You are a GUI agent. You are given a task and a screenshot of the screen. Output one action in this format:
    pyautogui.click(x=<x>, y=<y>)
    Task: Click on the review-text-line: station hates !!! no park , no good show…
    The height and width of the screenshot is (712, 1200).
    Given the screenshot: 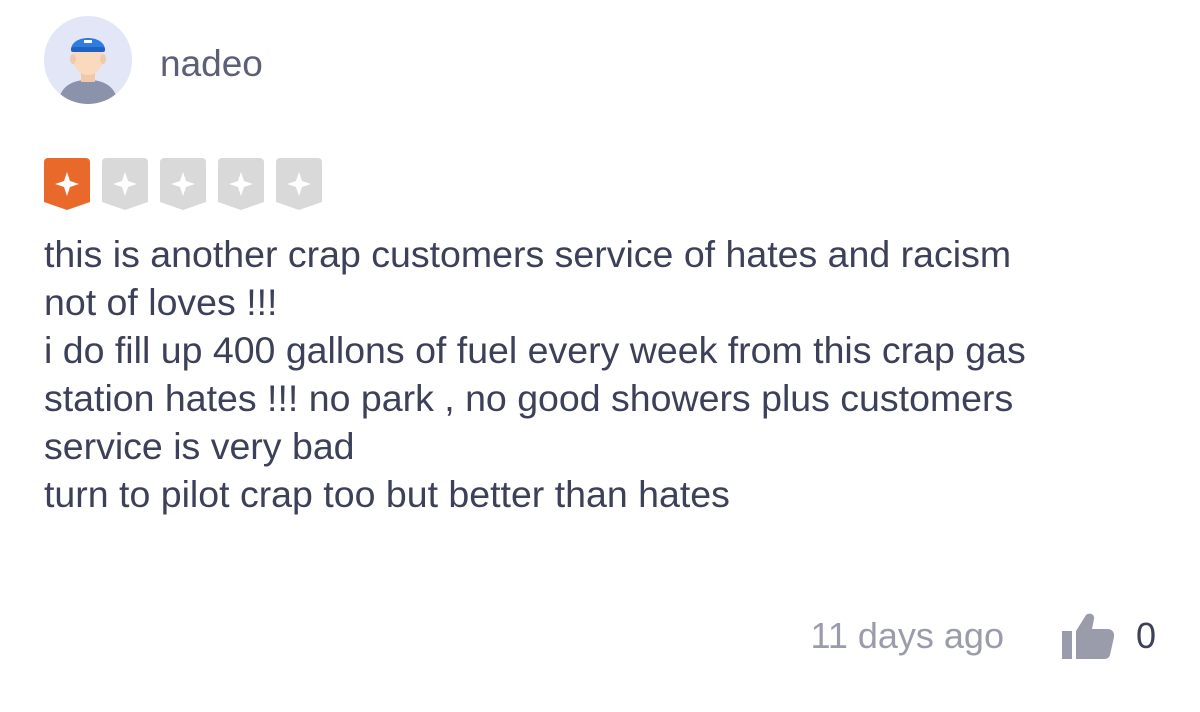 What is the action you would take?
    pyautogui.click(x=529, y=398)
    